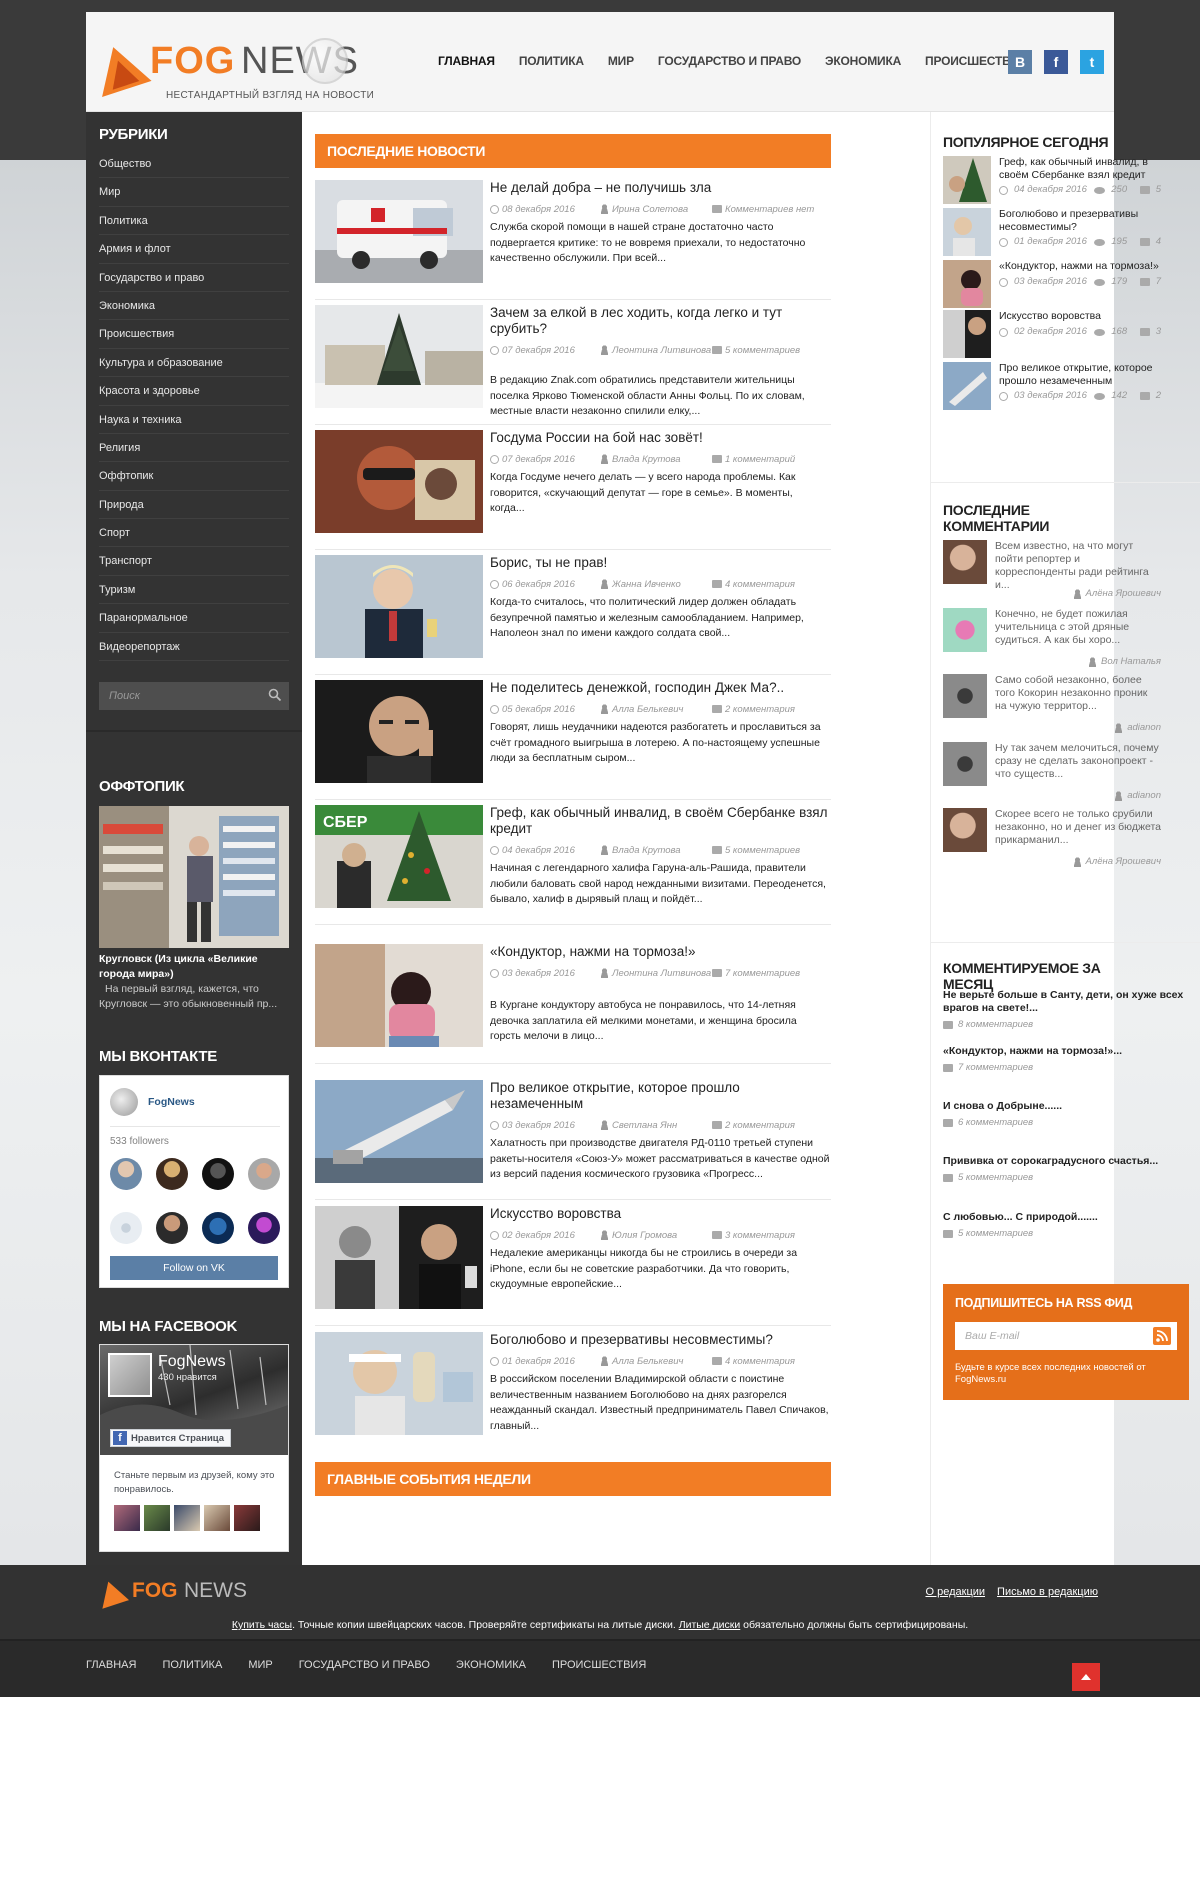 This screenshot has width=1200, height=1886. Describe the element at coordinates (466, 61) in the screenshot. I see `nav-item-main: ГЛАВНАЯ` at that location.